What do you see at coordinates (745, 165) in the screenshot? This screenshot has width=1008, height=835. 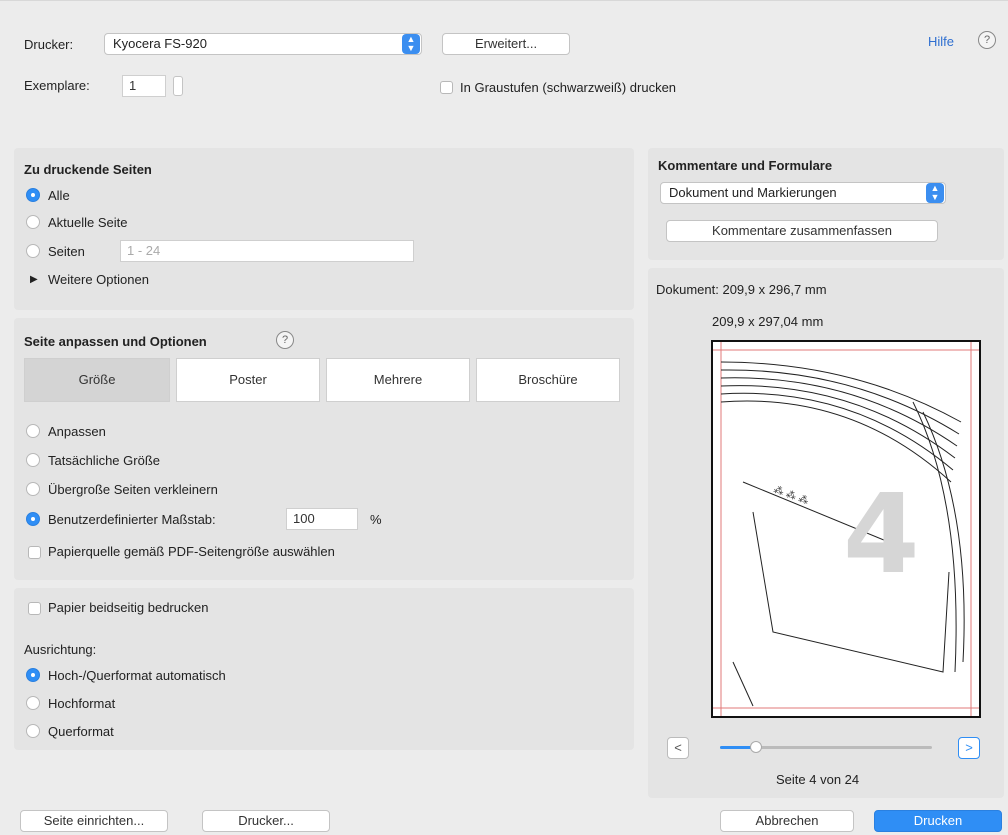 I see `comments-heading: Kommentare und Formulare` at bounding box center [745, 165].